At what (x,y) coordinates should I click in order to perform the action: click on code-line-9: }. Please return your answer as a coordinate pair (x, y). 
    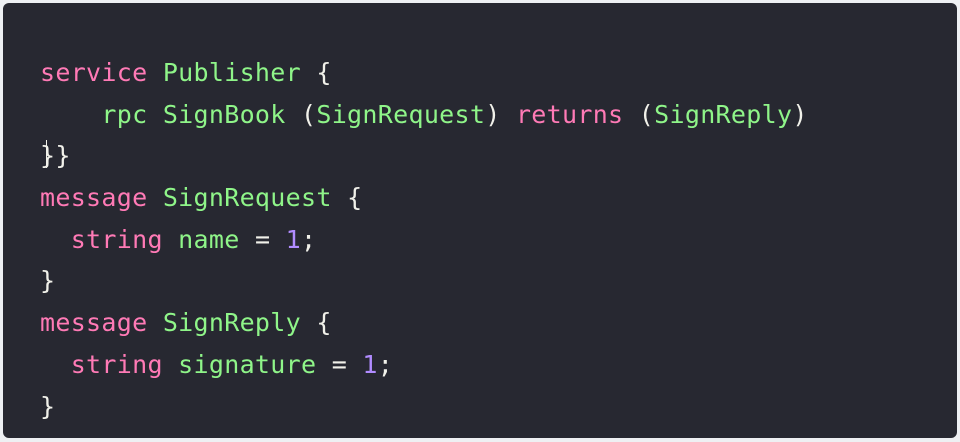
    Looking at the image, I should click on (424, 407).